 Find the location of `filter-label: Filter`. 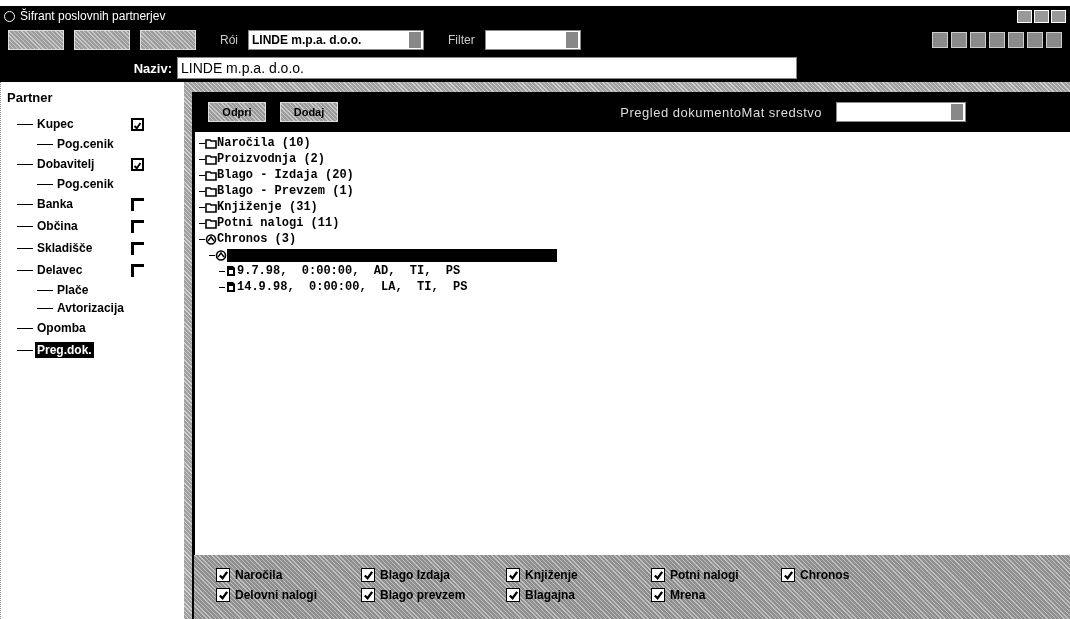

filter-label: Filter is located at coordinates (461, 40).